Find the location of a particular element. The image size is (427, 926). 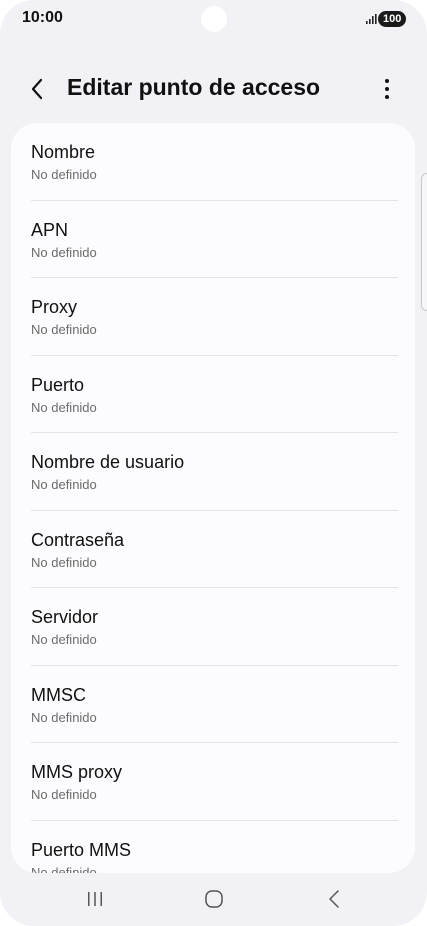

status-bar: 10:00 100 is located at coordinates (213, 20).